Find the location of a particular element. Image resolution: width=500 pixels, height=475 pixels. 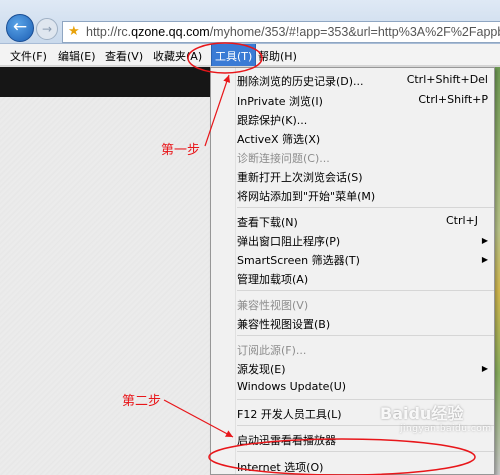

menu-view: 查看(V) is located at coordinates (124, 56).